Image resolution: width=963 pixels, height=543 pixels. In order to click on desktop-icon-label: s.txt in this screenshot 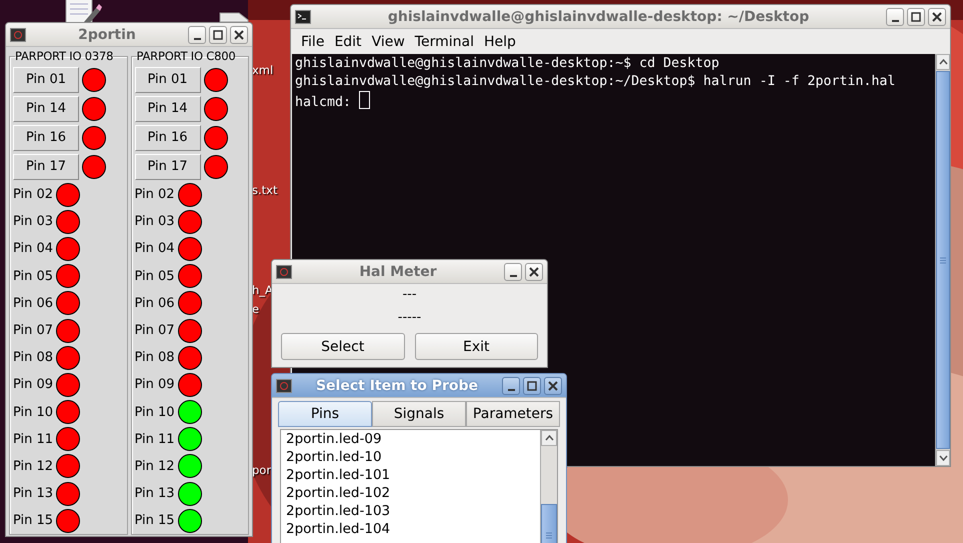, I will do `click(265, 190)`.